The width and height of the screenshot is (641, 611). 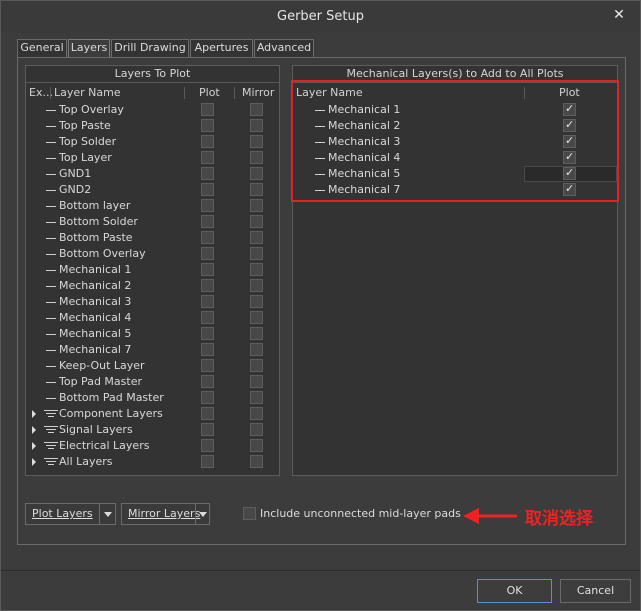 What do you see at coordinates (152, 126) in the screenshot?
I see `layer-row: Top Paste` at bounding box center [152, 126].